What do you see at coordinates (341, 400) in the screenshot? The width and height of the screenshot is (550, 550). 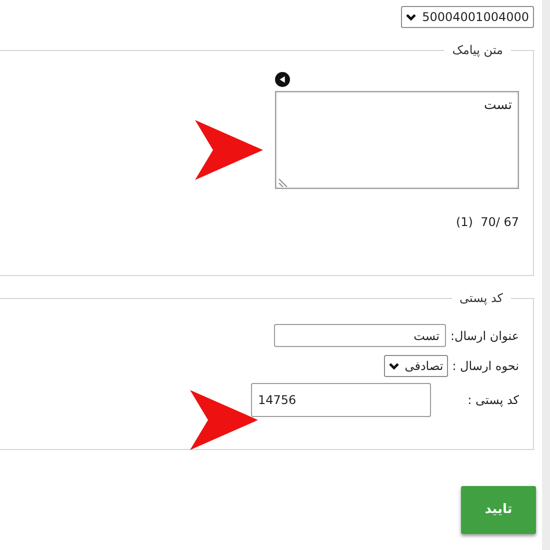 I see `postal-code-field: 14756` at bounding box center [341, 400].